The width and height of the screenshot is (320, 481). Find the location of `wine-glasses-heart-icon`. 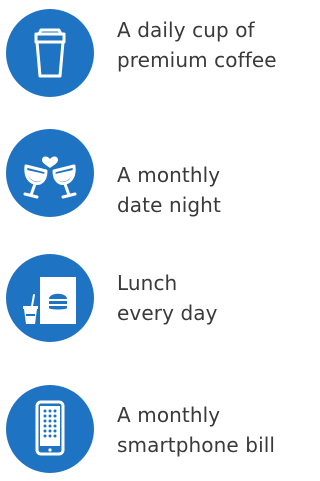

wine-glasses-heart-icon is located at coordinates (50, 173).